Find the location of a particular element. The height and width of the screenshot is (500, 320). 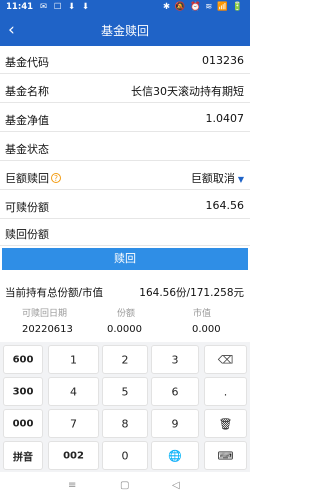

nav-value: 1.0407 is located at coordinates (225, 118).